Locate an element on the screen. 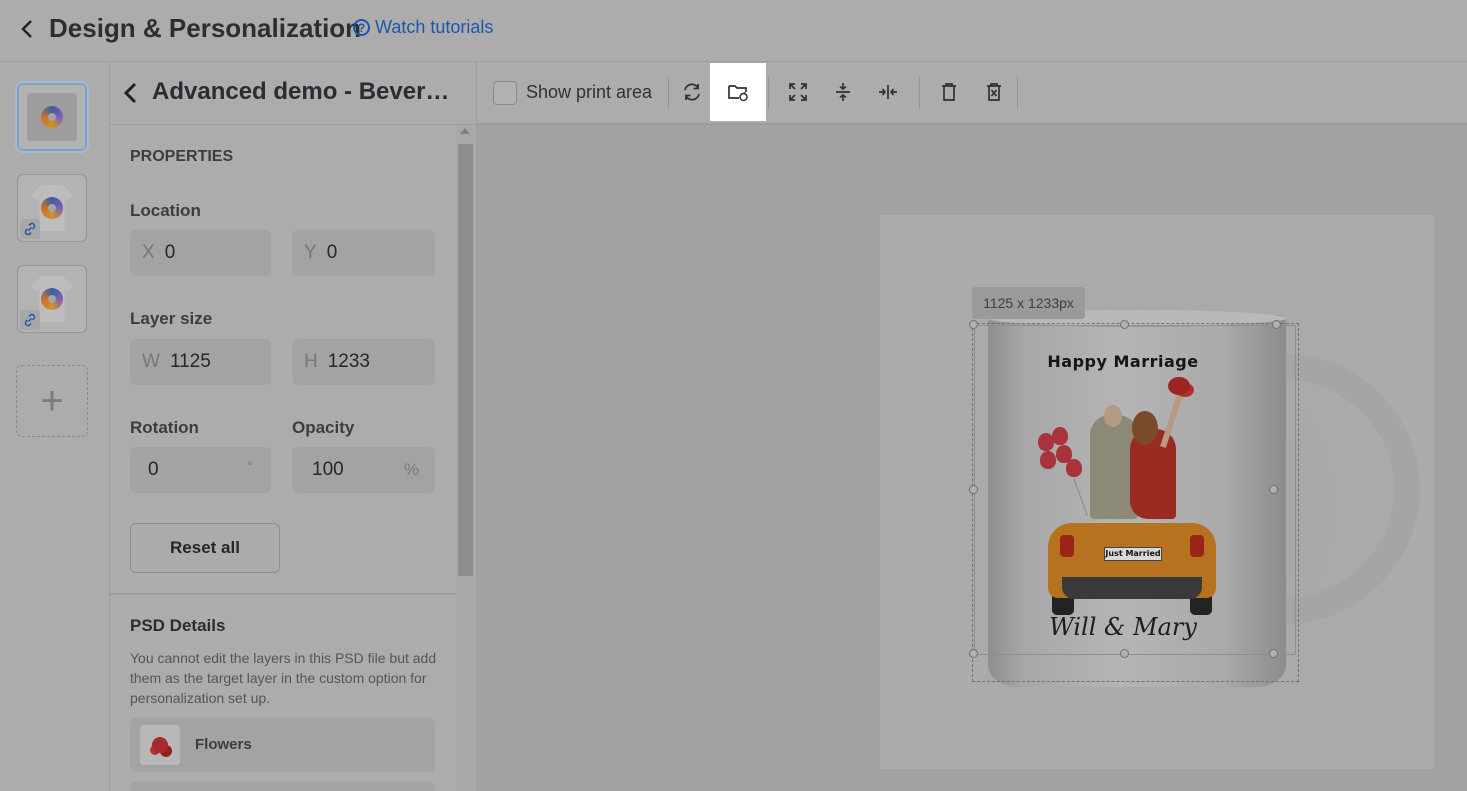 Image resolution: width=1467 pixels, height=791 pixels. location-y-value: 0 is located at coordinates (332, 252).